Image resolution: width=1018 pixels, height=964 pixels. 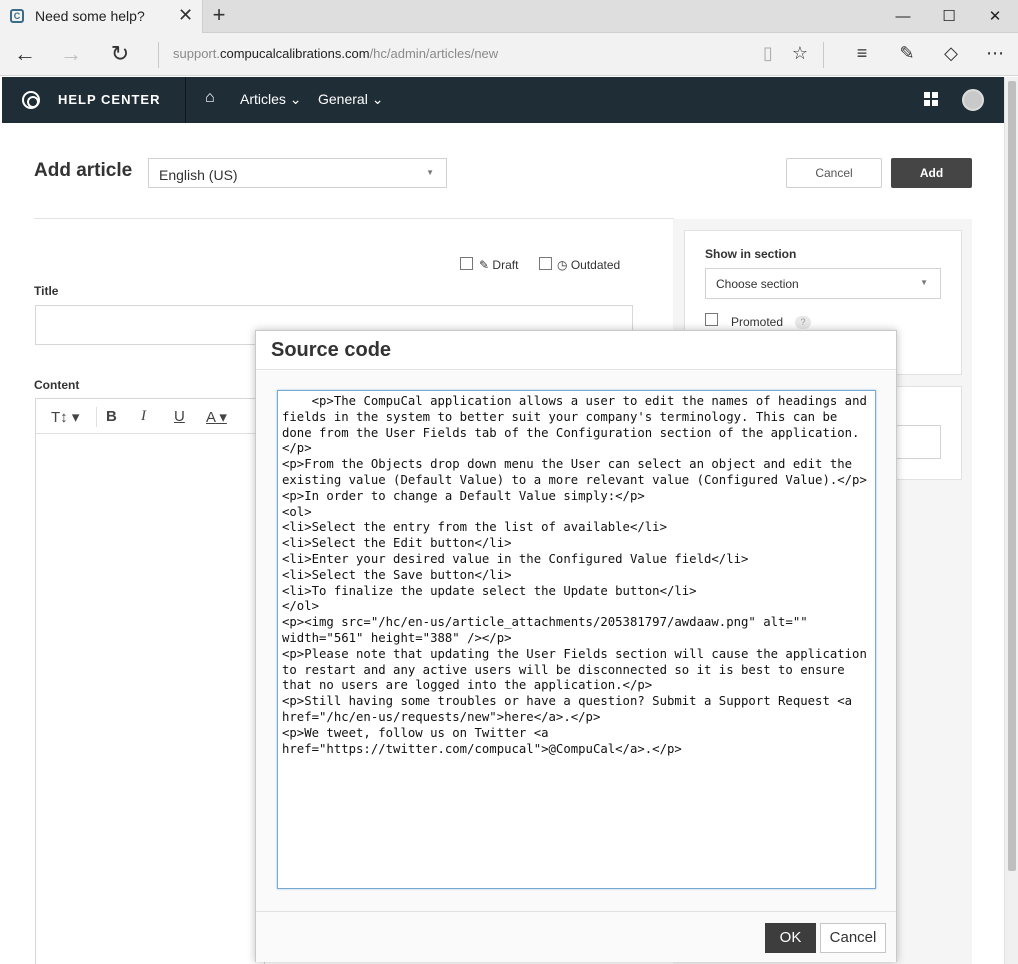 What do you see at coordinates (343, 99) in the screenshot?
I see `nav-general-label: General` at bounding box center [343, 99].